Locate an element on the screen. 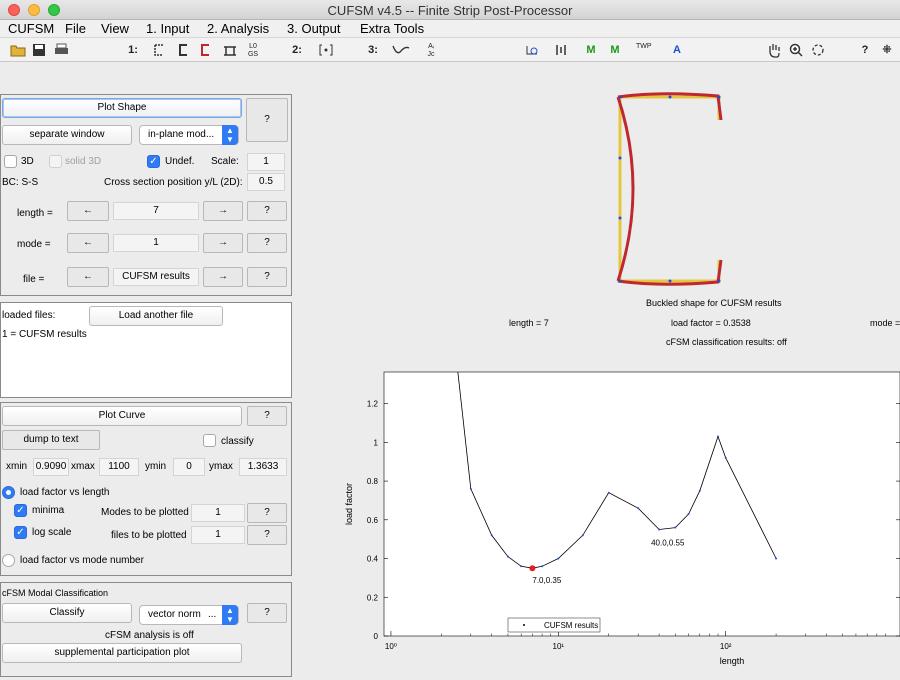  shape-mode-text: mode = is located at coordinates (885, 323).